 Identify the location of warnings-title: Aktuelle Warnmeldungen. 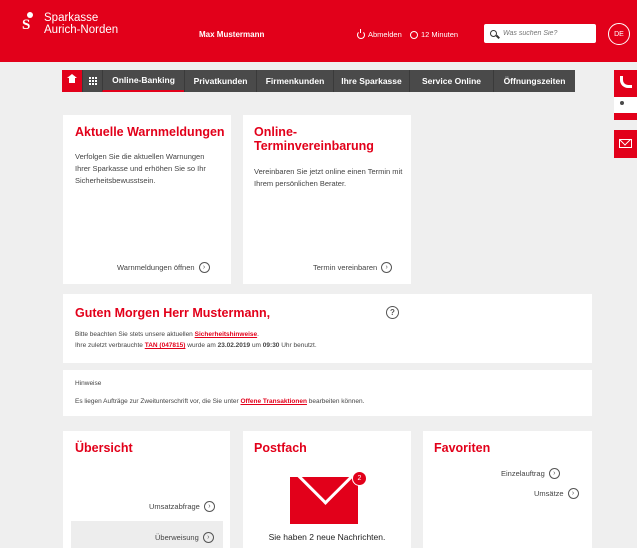
(150, 132).